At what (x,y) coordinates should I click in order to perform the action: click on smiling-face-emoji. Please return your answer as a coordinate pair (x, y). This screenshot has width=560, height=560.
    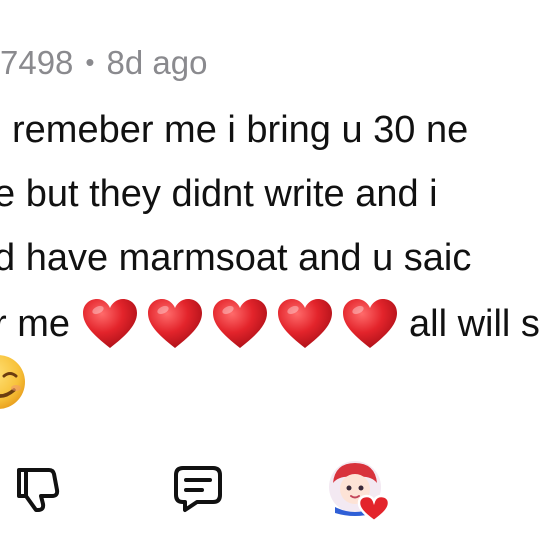
    Looking at the image, I should click on (12, 382).